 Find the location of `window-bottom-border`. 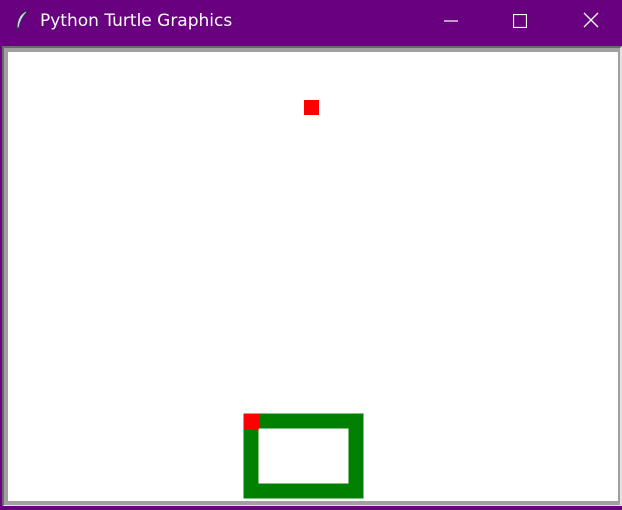

window-bottom-border is located at coordinates (311, 508).